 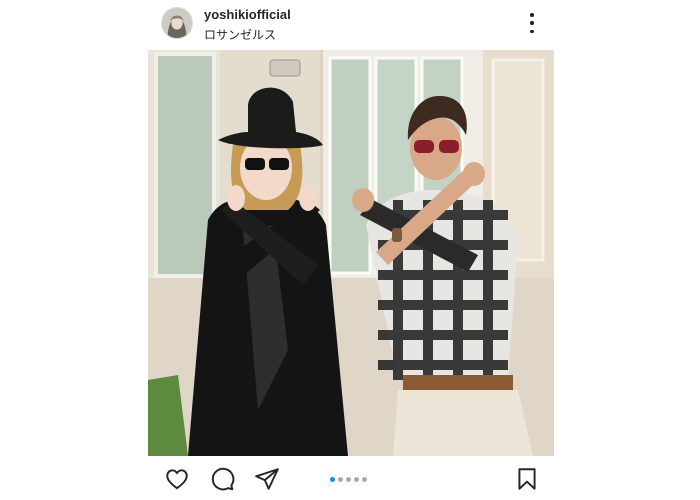 I want to click on avatar, so click(x=177, y=23).